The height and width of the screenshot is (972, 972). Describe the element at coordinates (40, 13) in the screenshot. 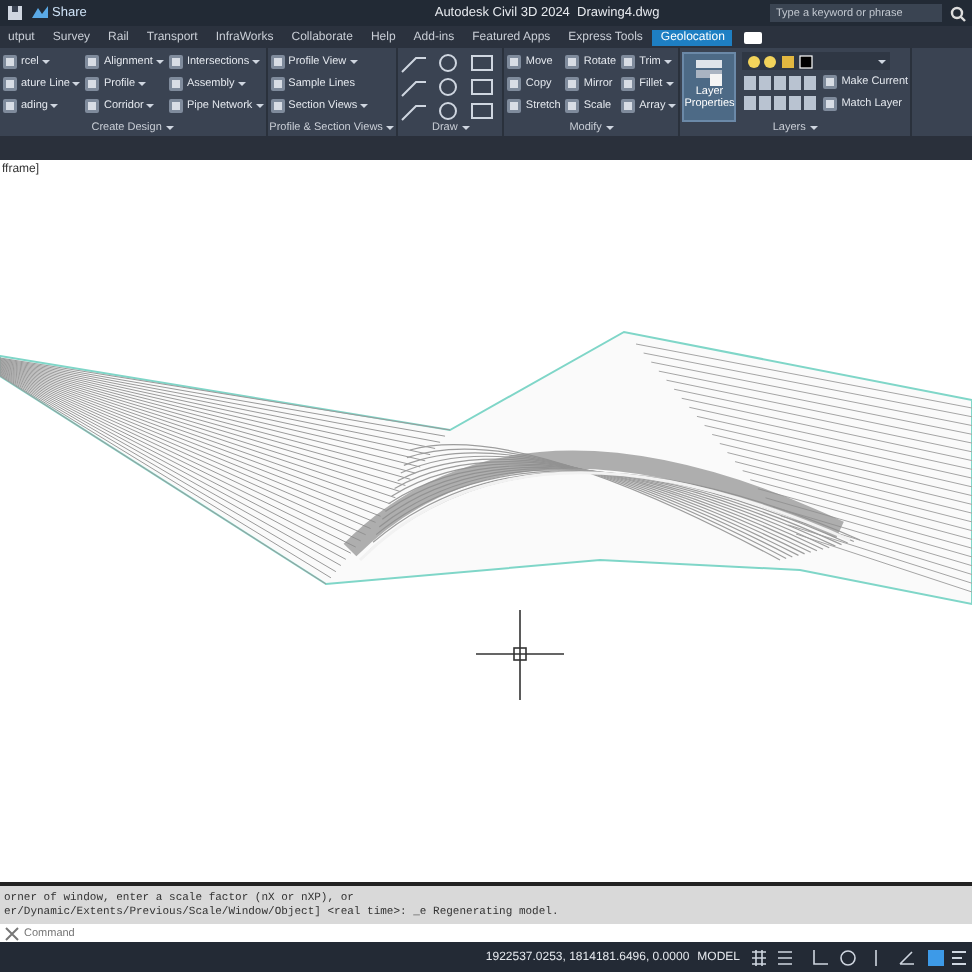

I see `share-icon` at that location.